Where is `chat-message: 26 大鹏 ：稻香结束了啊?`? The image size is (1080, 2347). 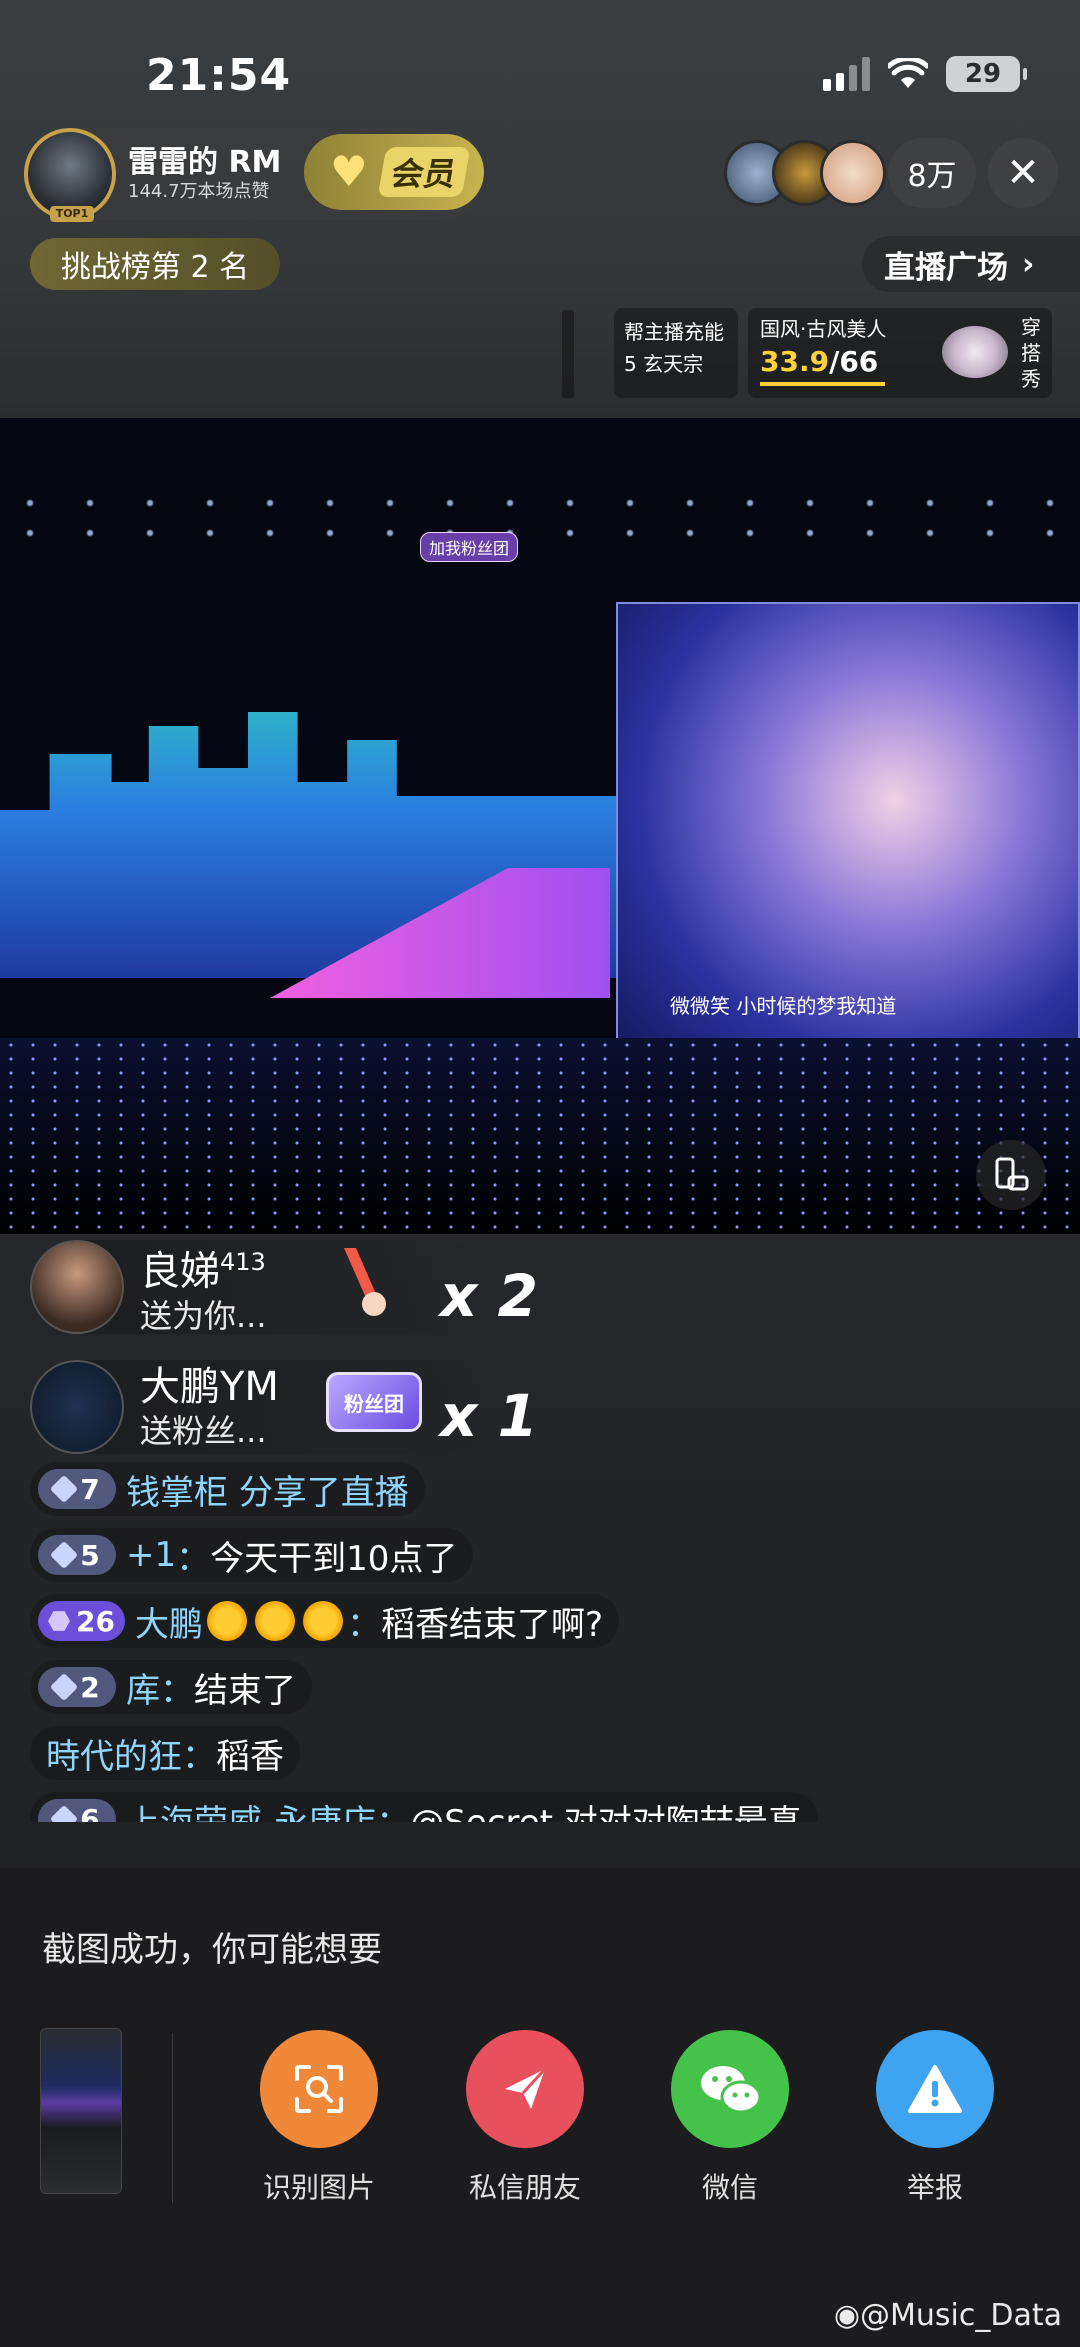
chat-message: 26 大鹏 ：稻香结束了啊? is located at coordinates (550, 1627).